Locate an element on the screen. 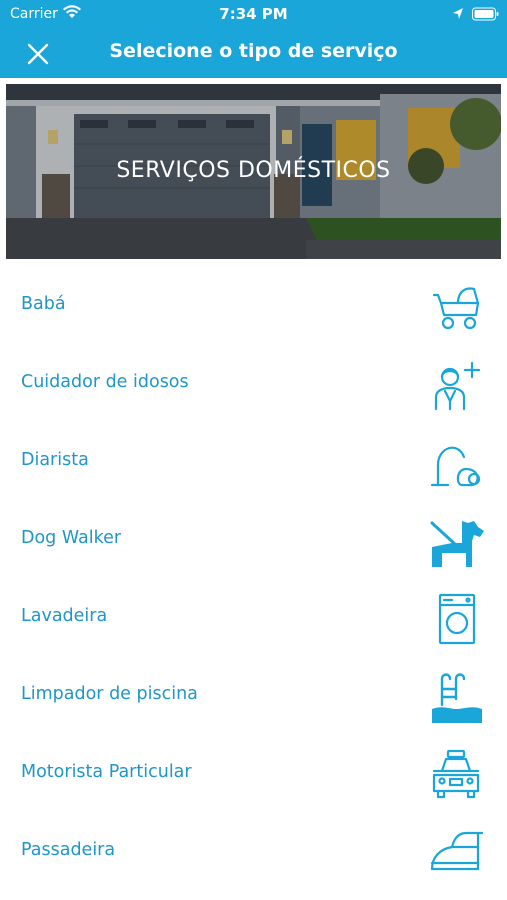 This screenshot has width=507, height=900. service-item-motorista-particular: Motorista Particular is located at coordinates (253, 773).